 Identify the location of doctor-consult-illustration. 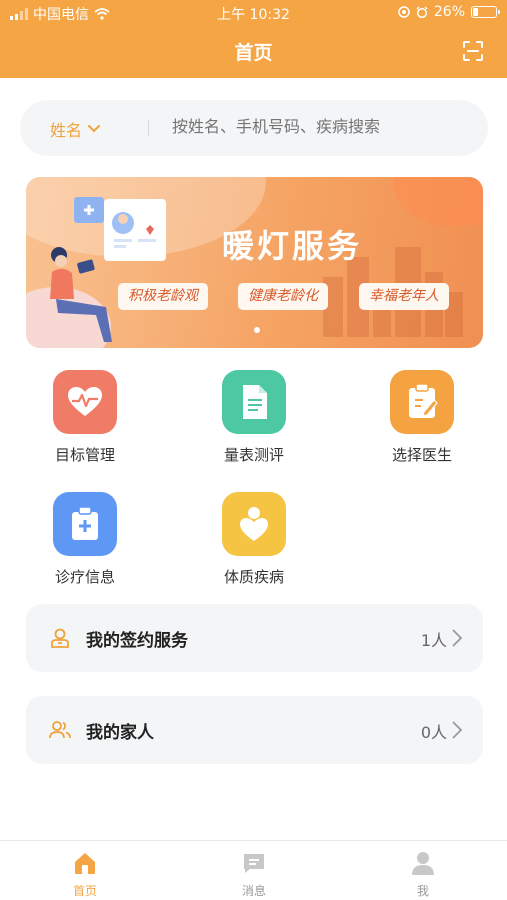
(96, 272).